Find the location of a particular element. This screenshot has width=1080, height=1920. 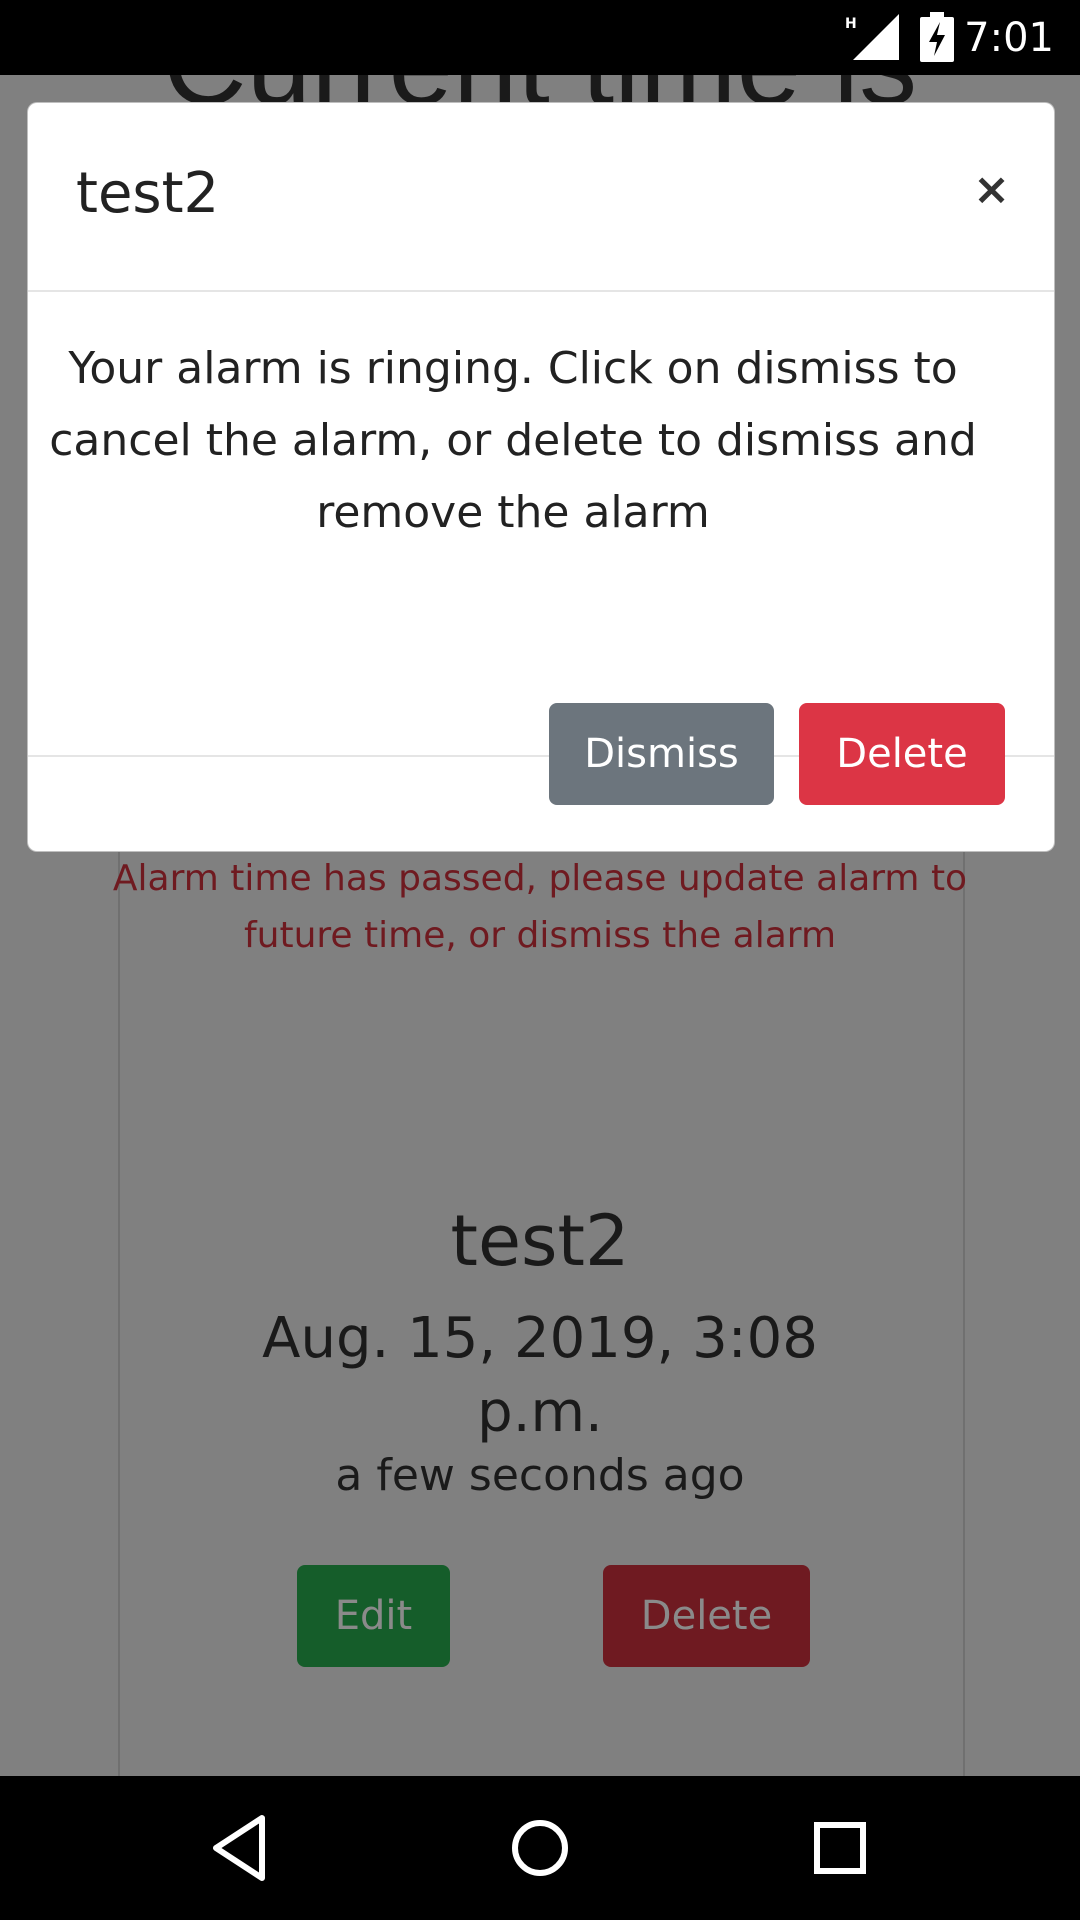

alarm-delete-button: Delete is located at coordinates (706, 1616).